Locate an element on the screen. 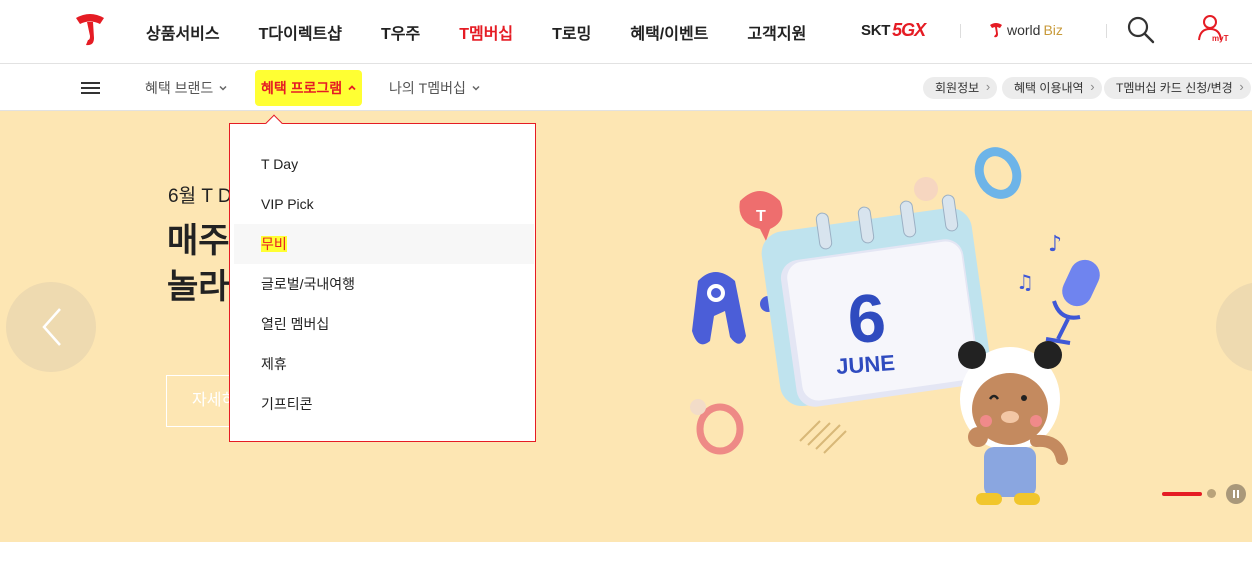 The width and height of the screenshot is (1252, 578). hero-title-line1: 매주 is located at coordinates (198, 241).